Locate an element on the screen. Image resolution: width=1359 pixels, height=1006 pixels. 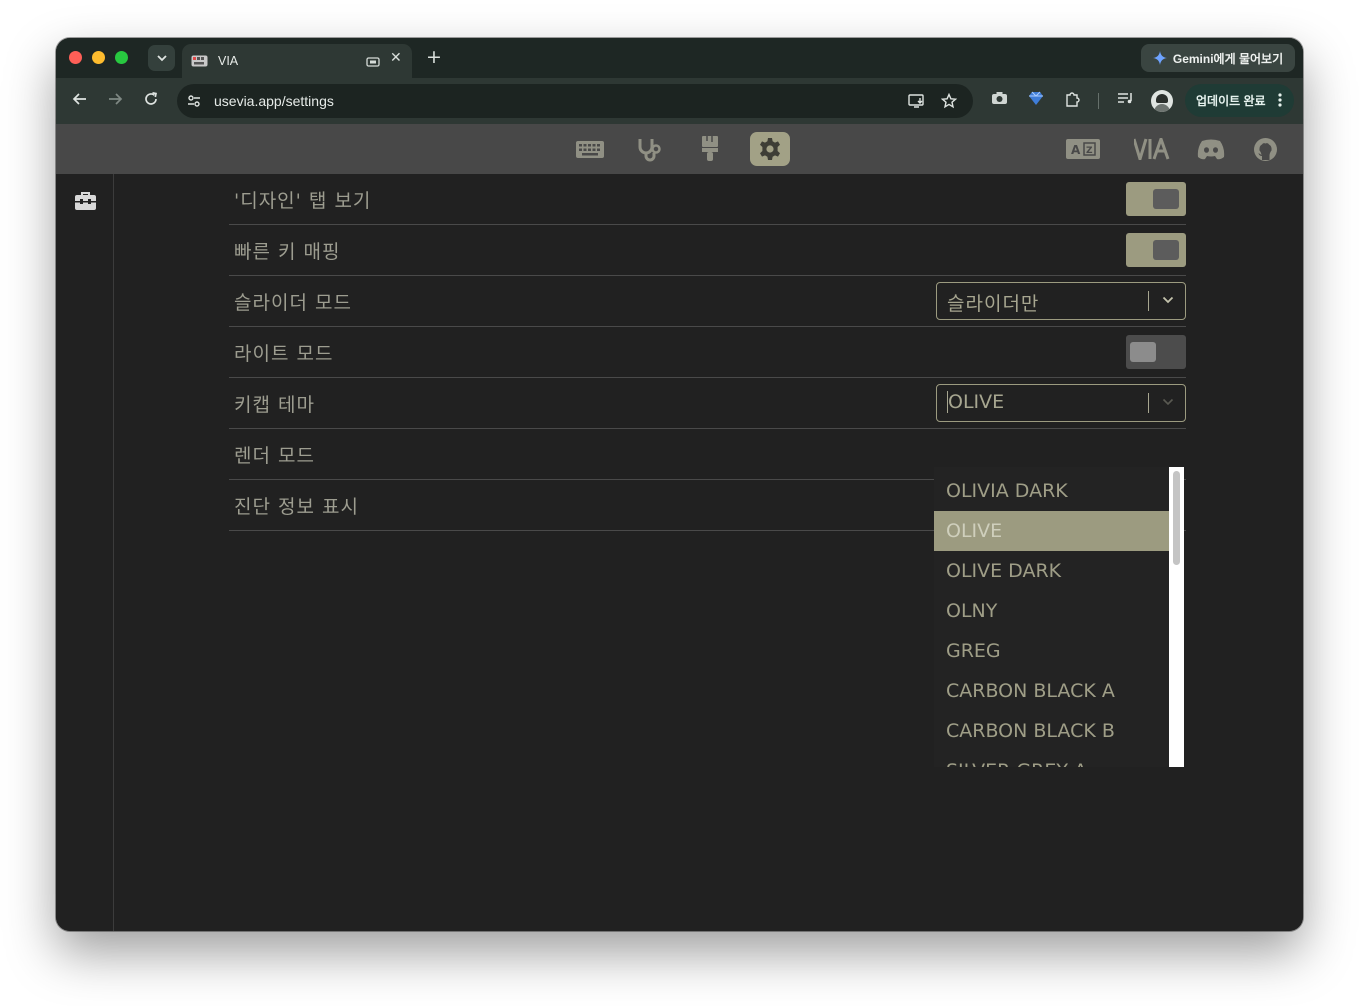
theme-option: OLNY is located at coordinates (1051, 611).